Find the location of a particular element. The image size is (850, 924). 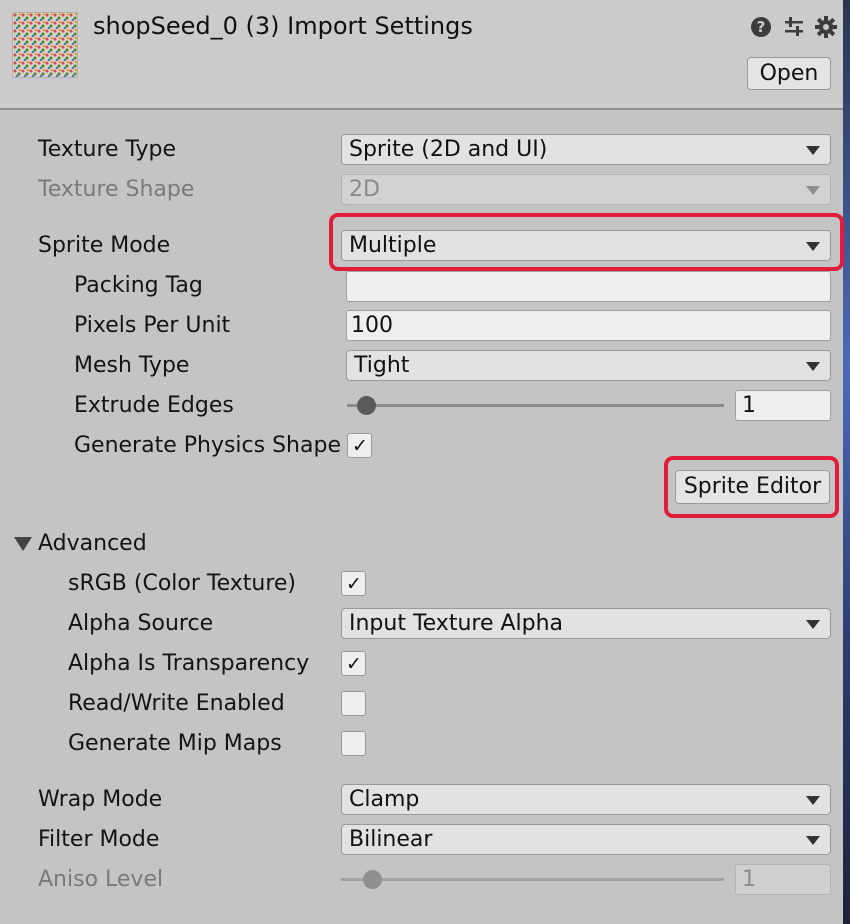

extrude-edges-label: Extrude Edges is located at coordinates (154, 405).